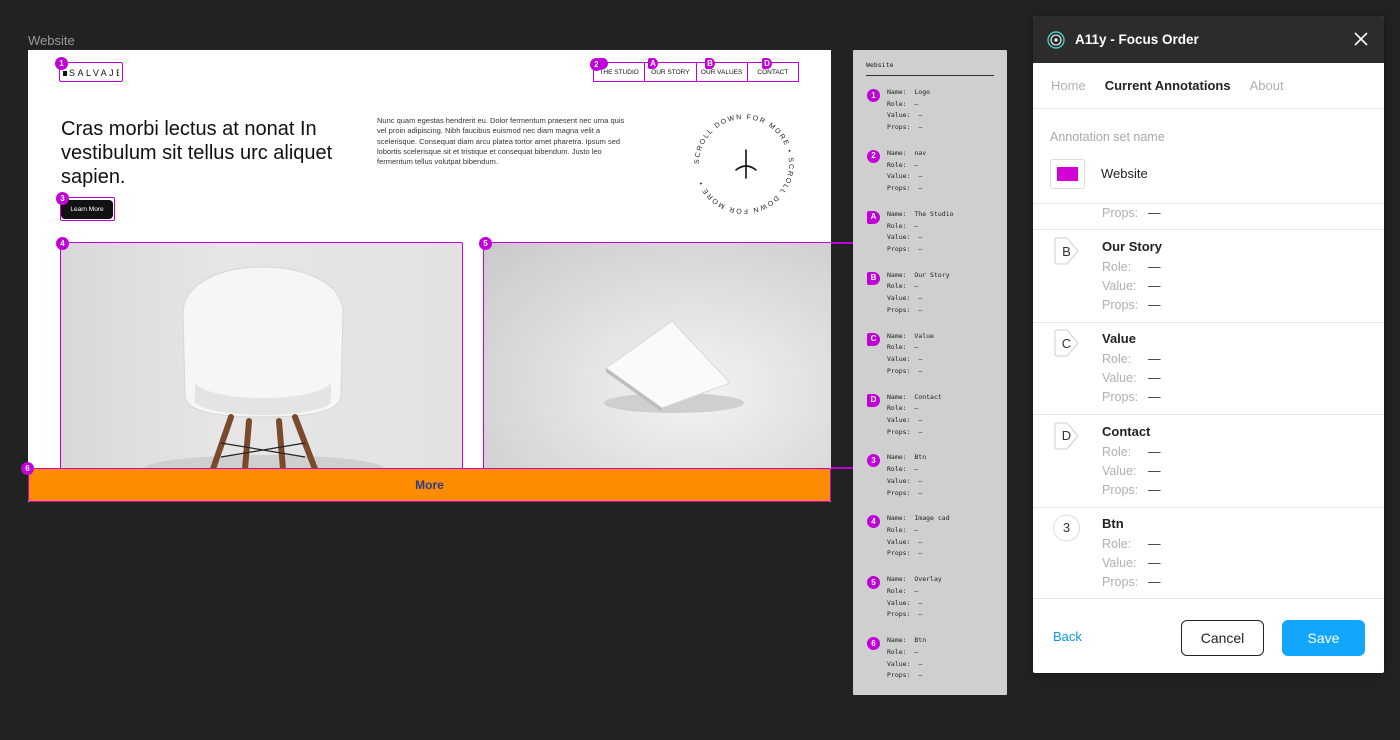  I want to click on nav-link-contact: CONTACT, so click(773, 72).